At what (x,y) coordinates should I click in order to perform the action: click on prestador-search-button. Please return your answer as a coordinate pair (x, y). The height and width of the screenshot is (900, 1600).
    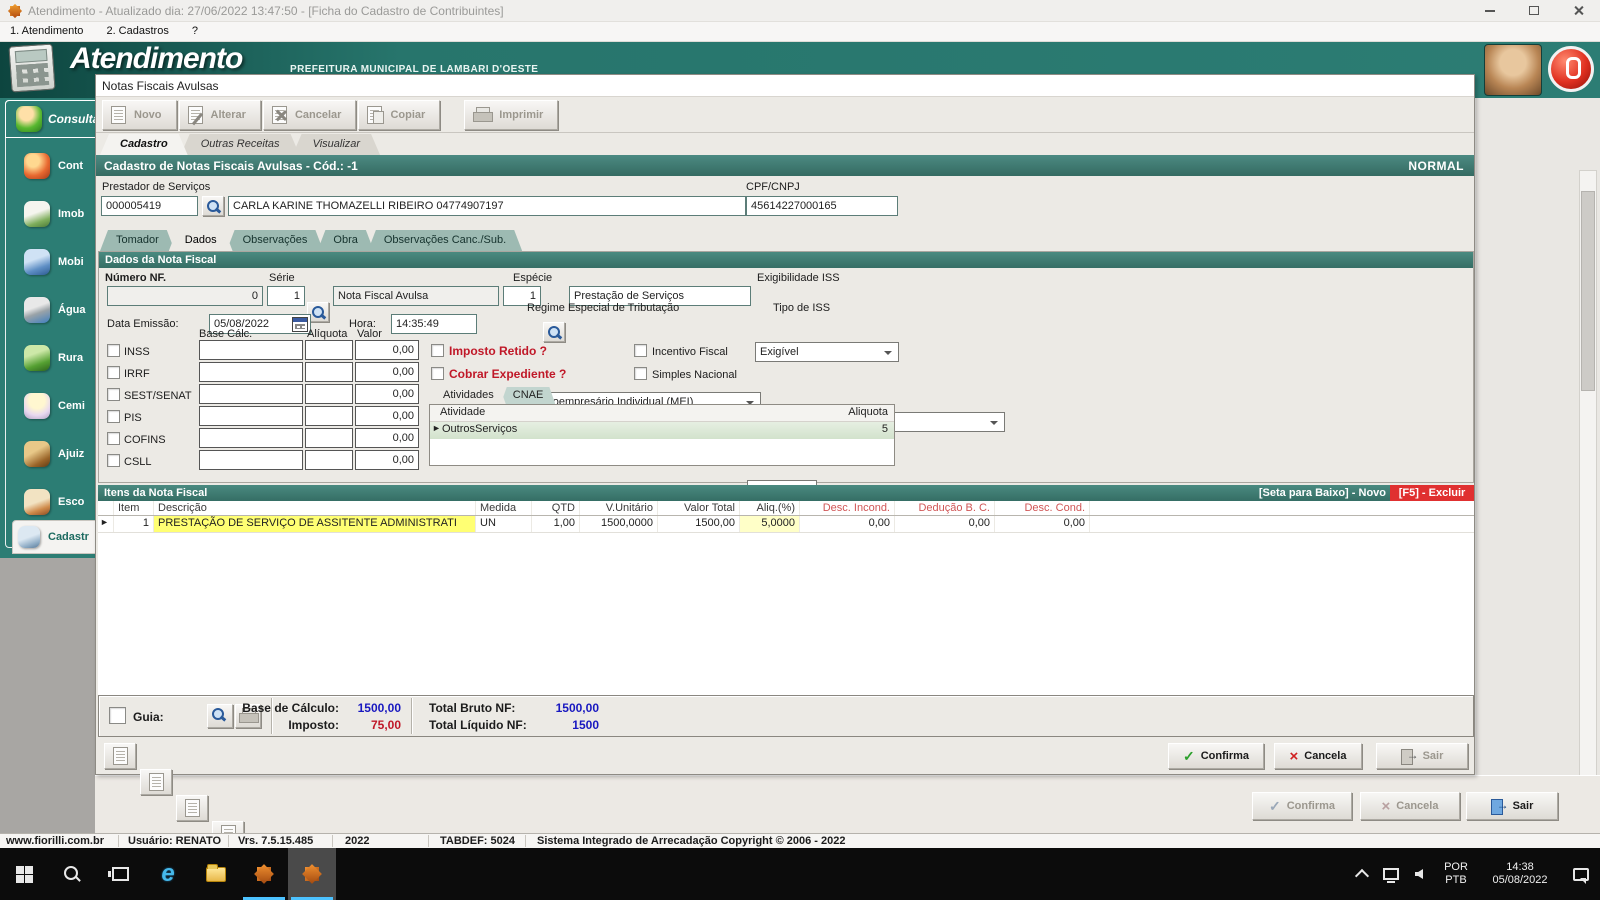
    Looking at the image, I should click on (213, 206).